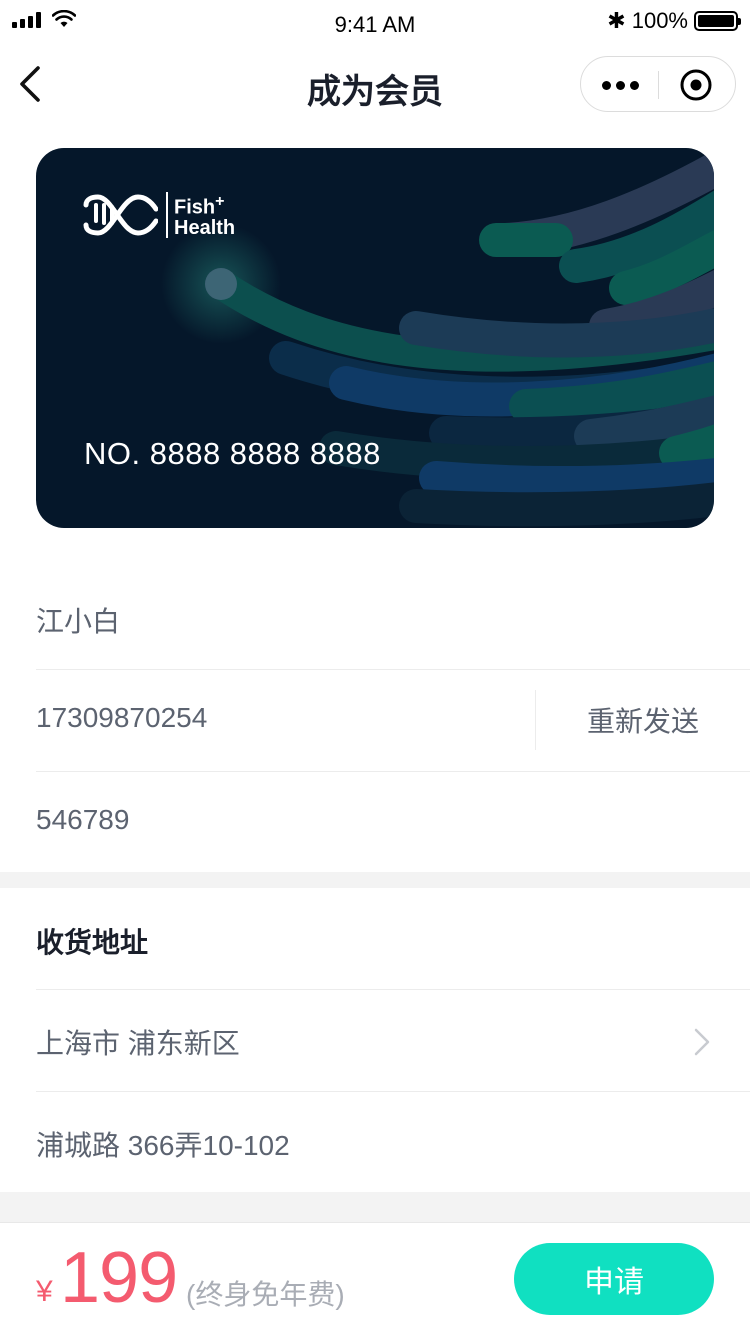 The image size is (750, 1334). Describe the element at coordinates (393, 619) in the screenshot. I see `name-field: 江小白` at that location.